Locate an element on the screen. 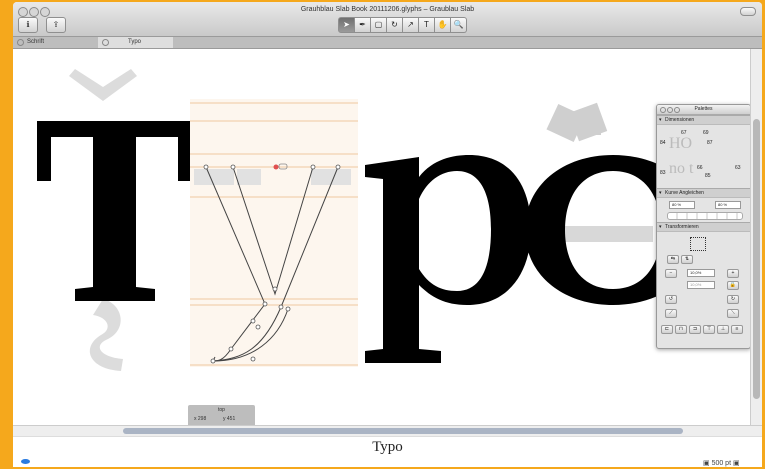 The height and width of the screenshot is (469, 765). knife-tool-icon: ↗ is located at coordinates (411, 25).